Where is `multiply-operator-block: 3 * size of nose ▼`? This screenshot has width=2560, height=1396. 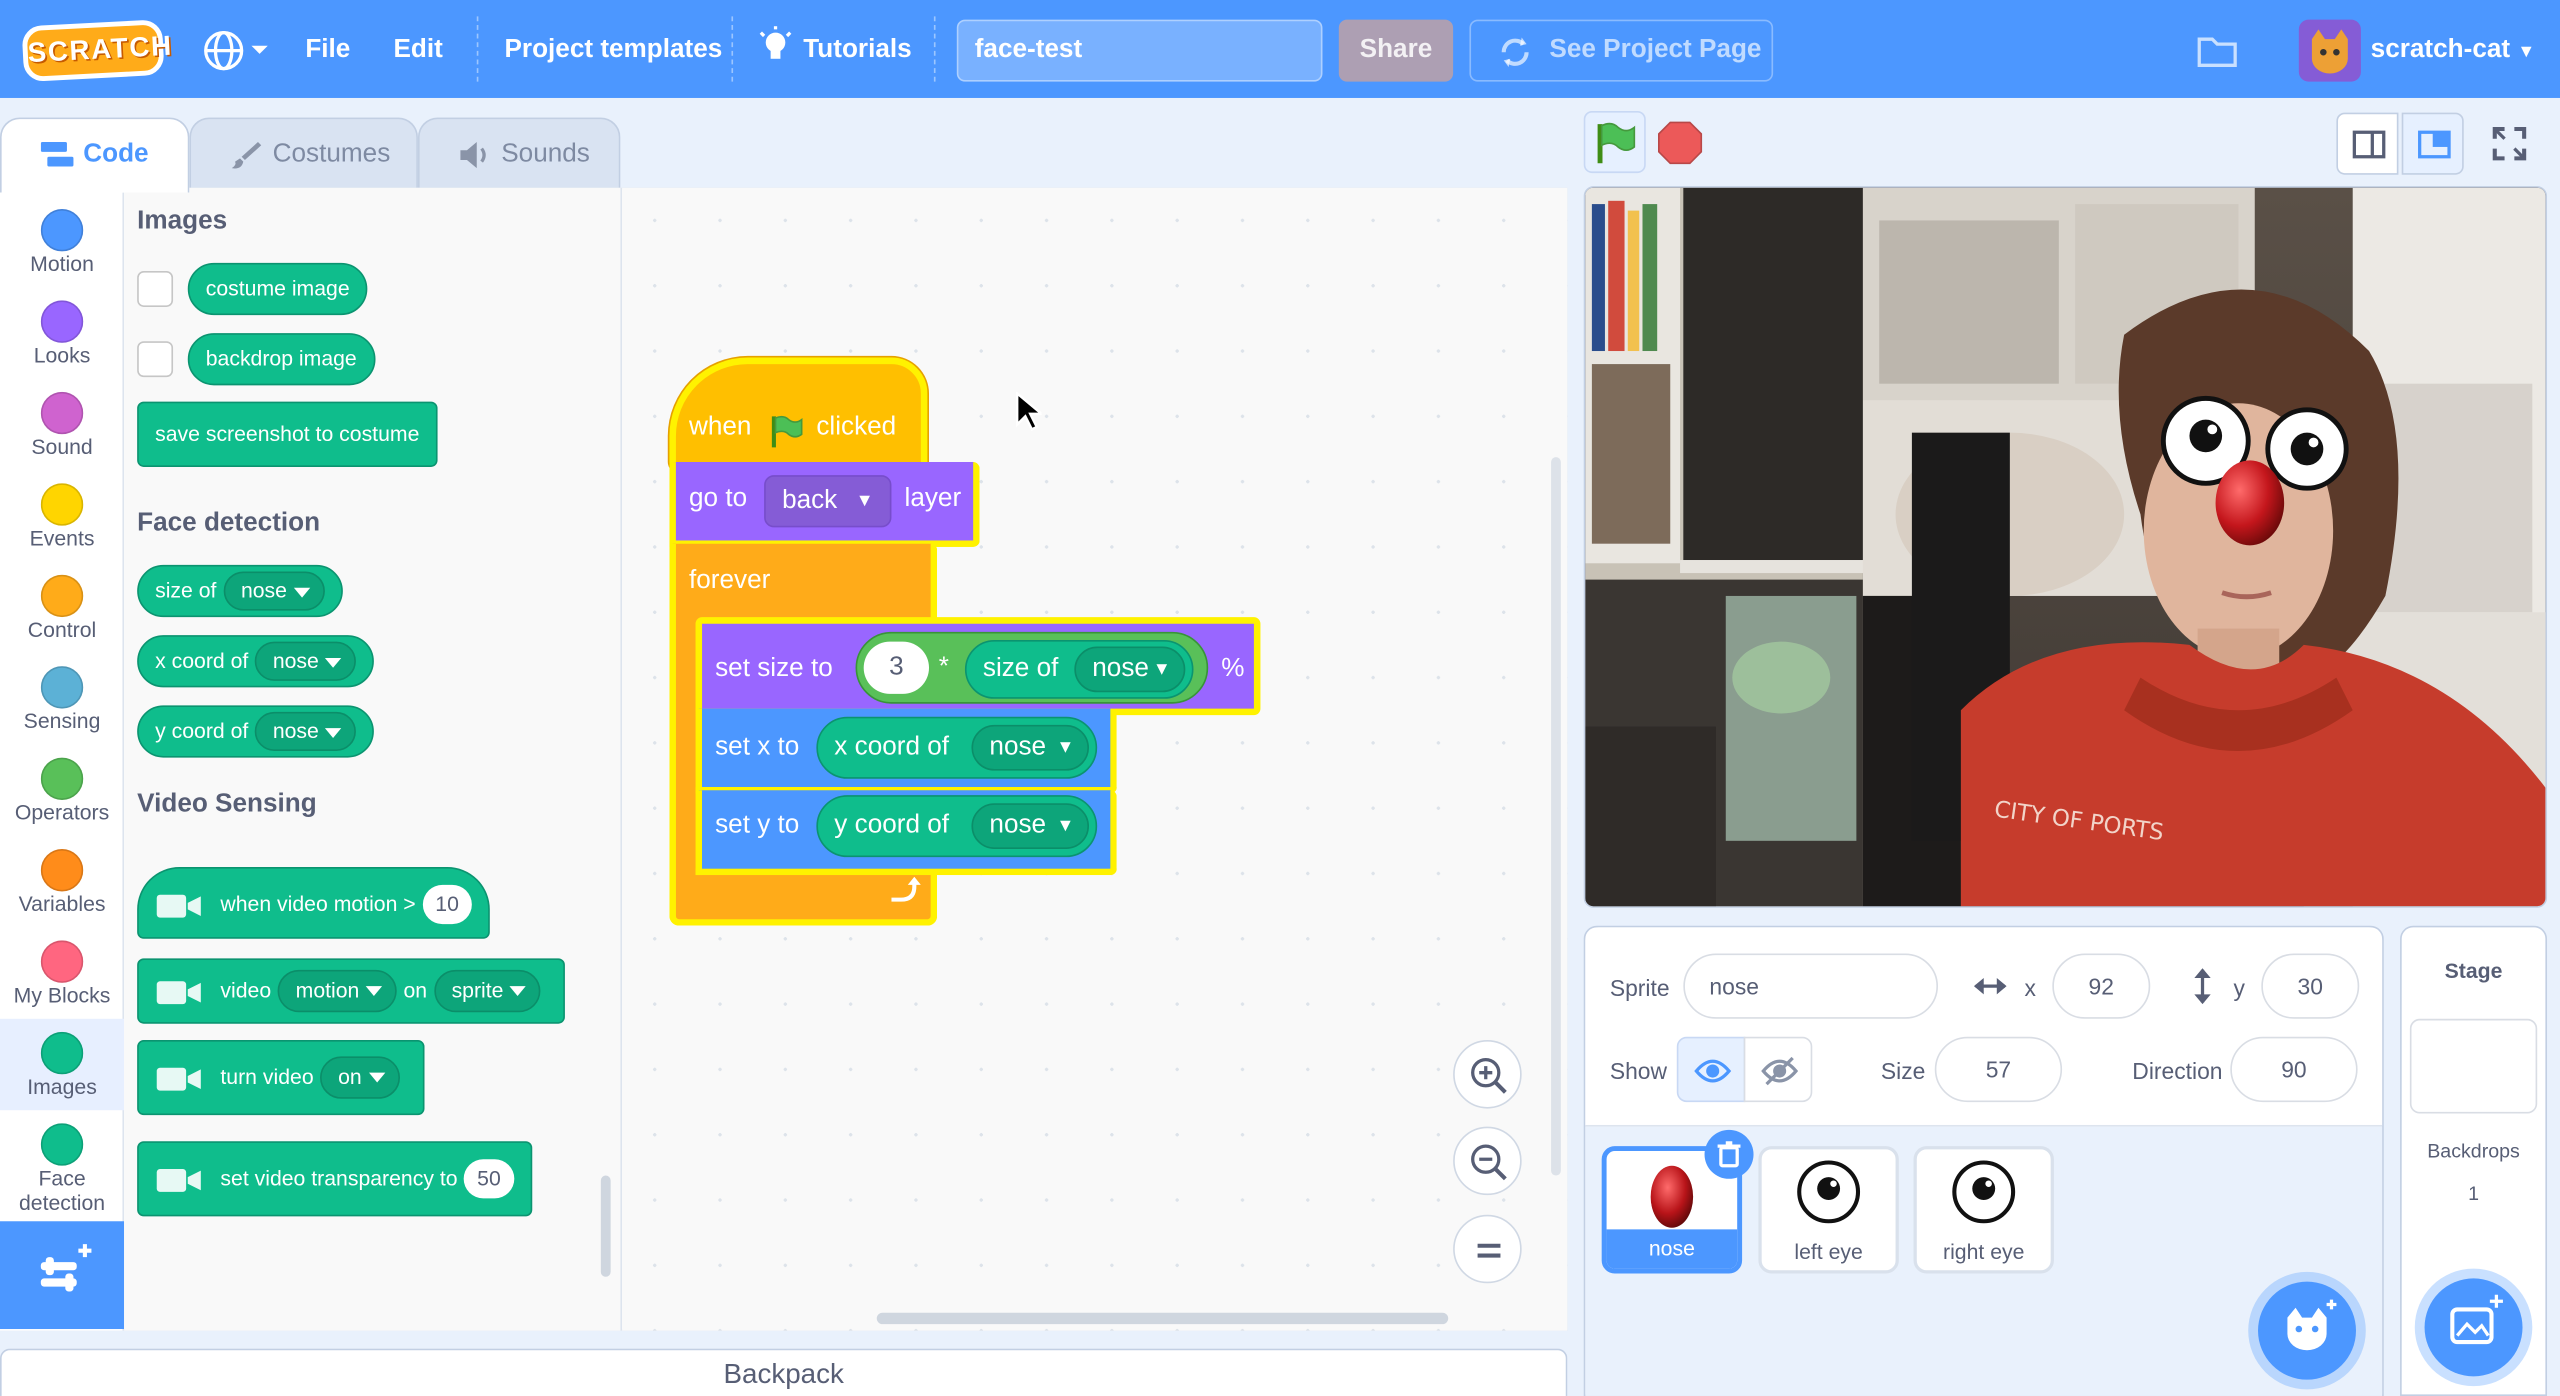 multiply-operator-block: 3 * size of nose ▼ is located at coordinates (1032, 667).